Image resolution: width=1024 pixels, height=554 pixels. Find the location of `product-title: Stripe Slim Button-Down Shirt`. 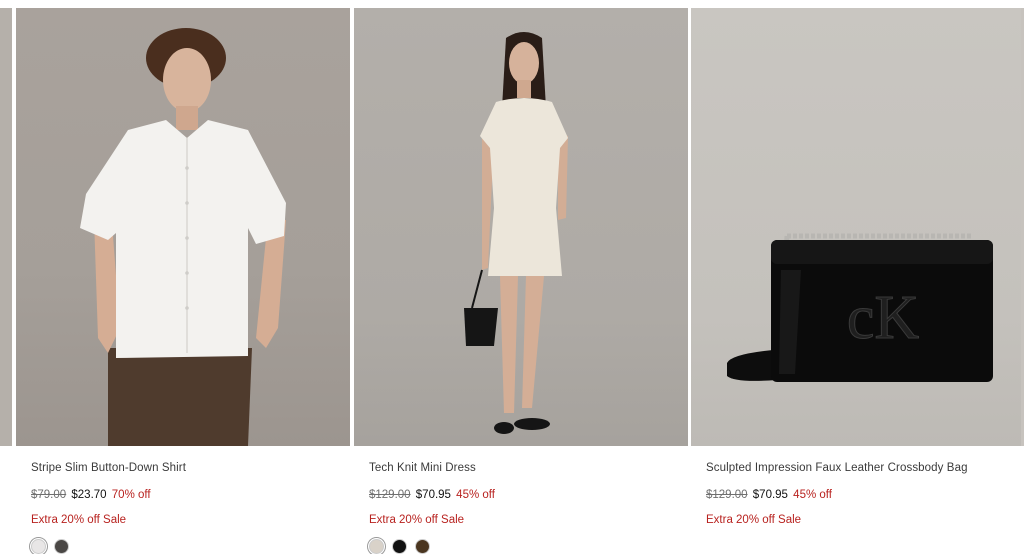

product-title: Stripe Slim Button-Down Shirt is located at coordinates (108, 468).